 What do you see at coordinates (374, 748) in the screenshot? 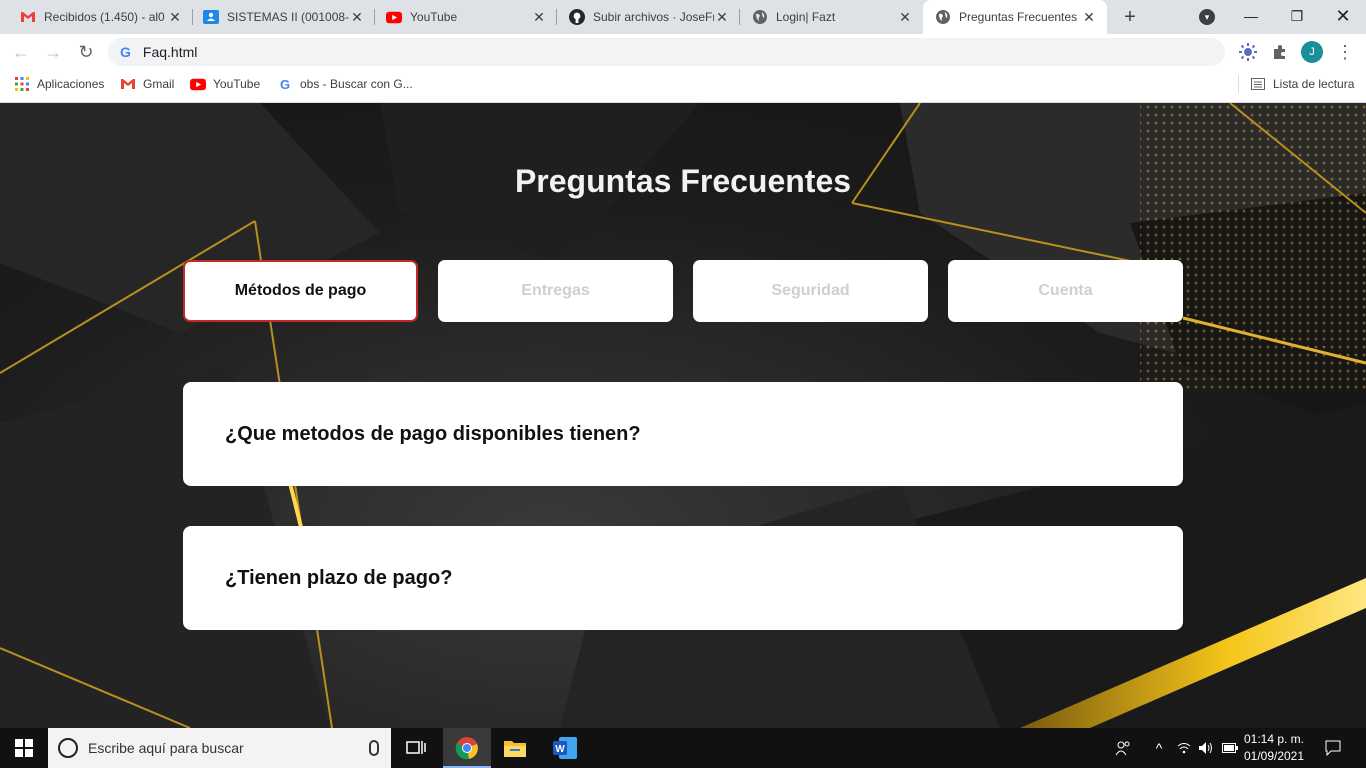
I see `microphone-icon` at bounding box center [374, 748].